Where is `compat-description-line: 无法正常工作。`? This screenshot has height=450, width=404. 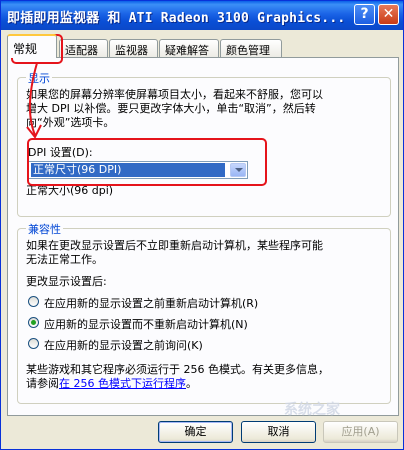 compat-description-line: 无法正常工作。 is located at coordinates (64, 259).